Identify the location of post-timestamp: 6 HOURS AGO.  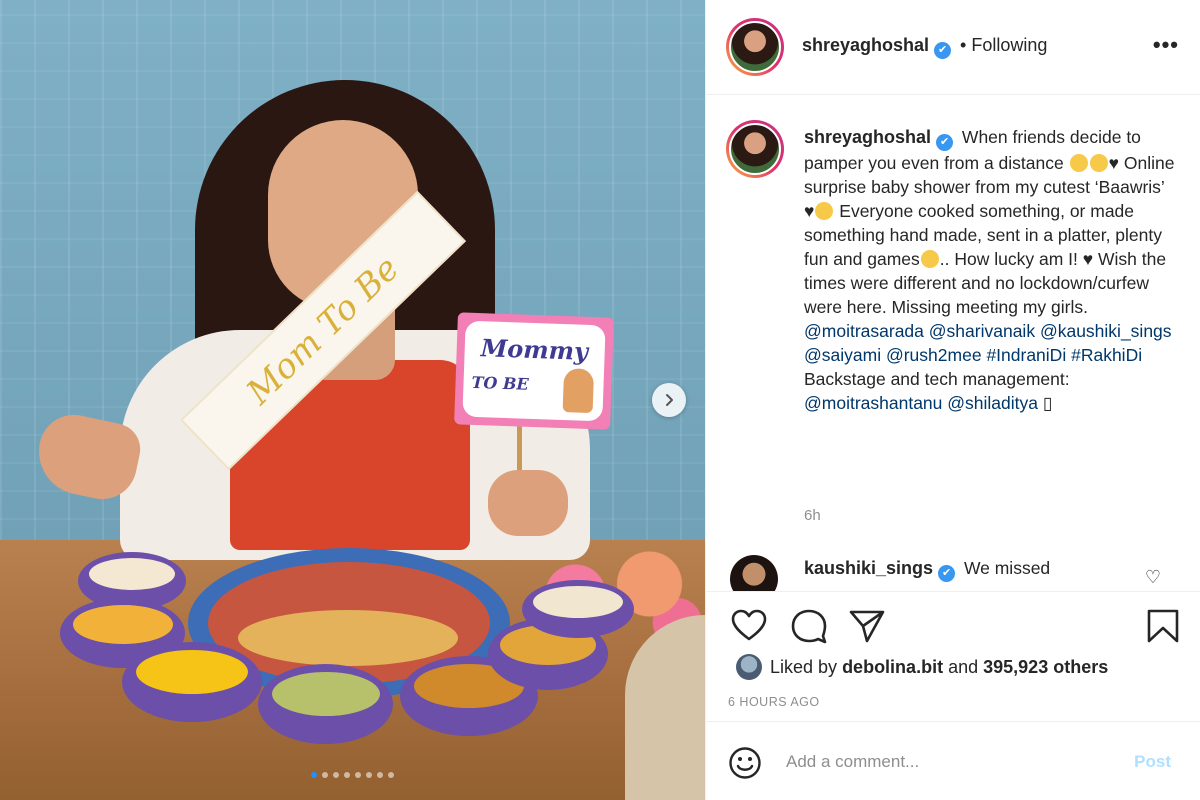
(774, 702).